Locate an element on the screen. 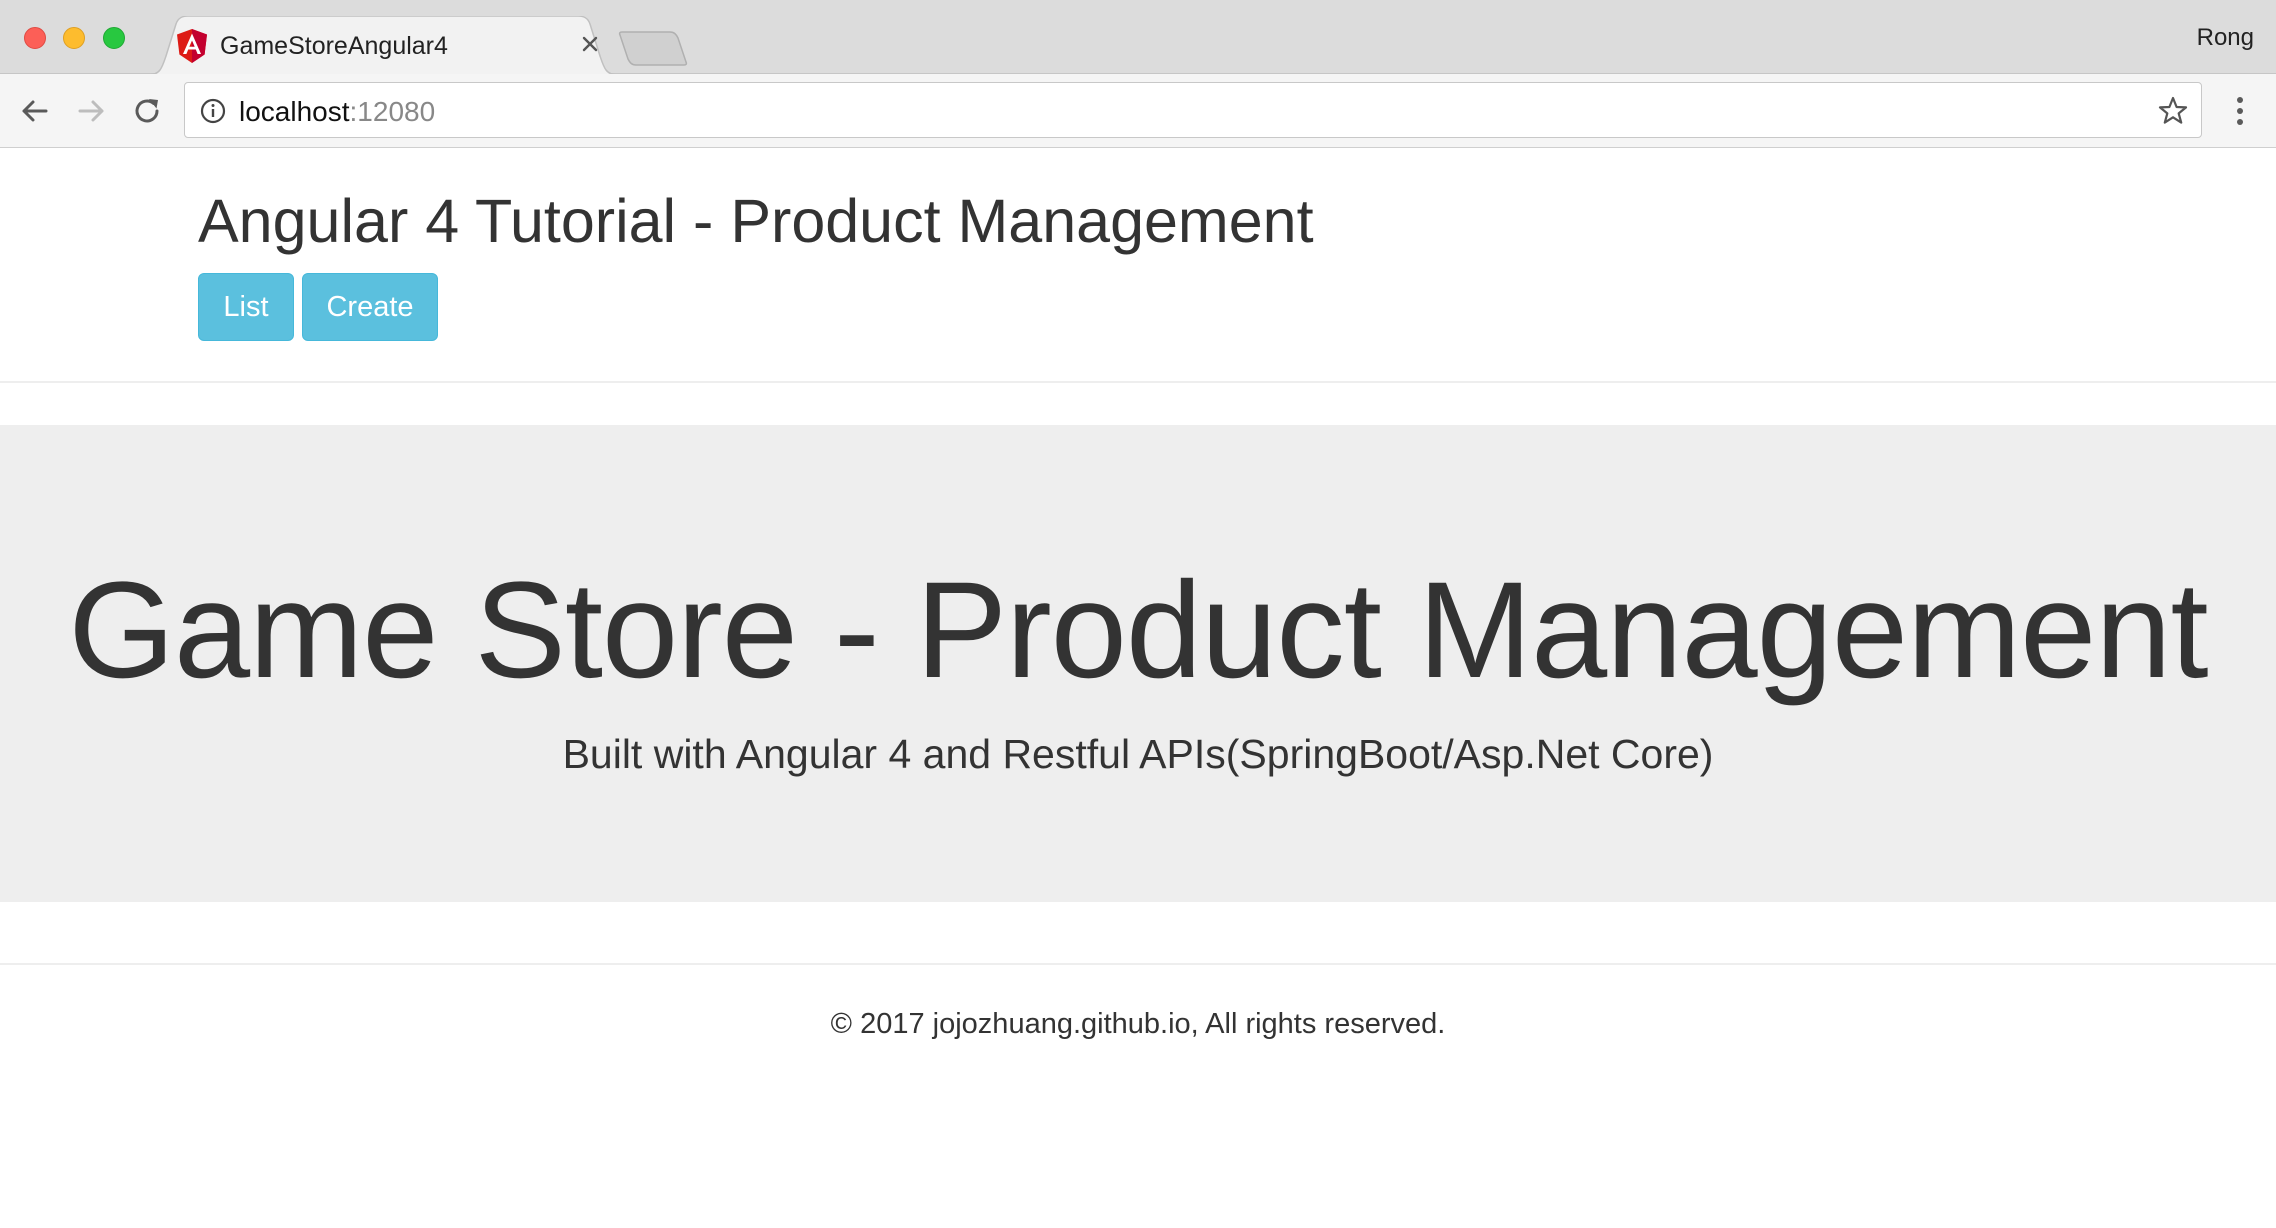  footer-divider is located at coordinates (1138, 964).